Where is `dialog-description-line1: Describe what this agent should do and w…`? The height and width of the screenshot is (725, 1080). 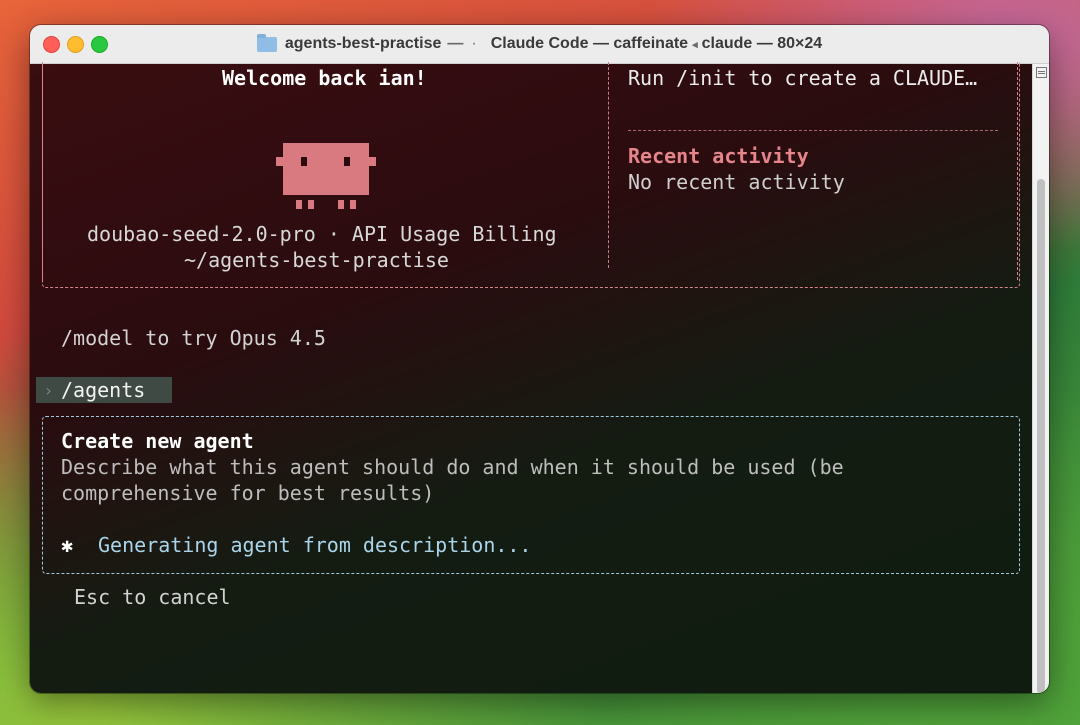
dialog-description-line1: Describe what this agent should do and w… is located at coordinates (452, 467).